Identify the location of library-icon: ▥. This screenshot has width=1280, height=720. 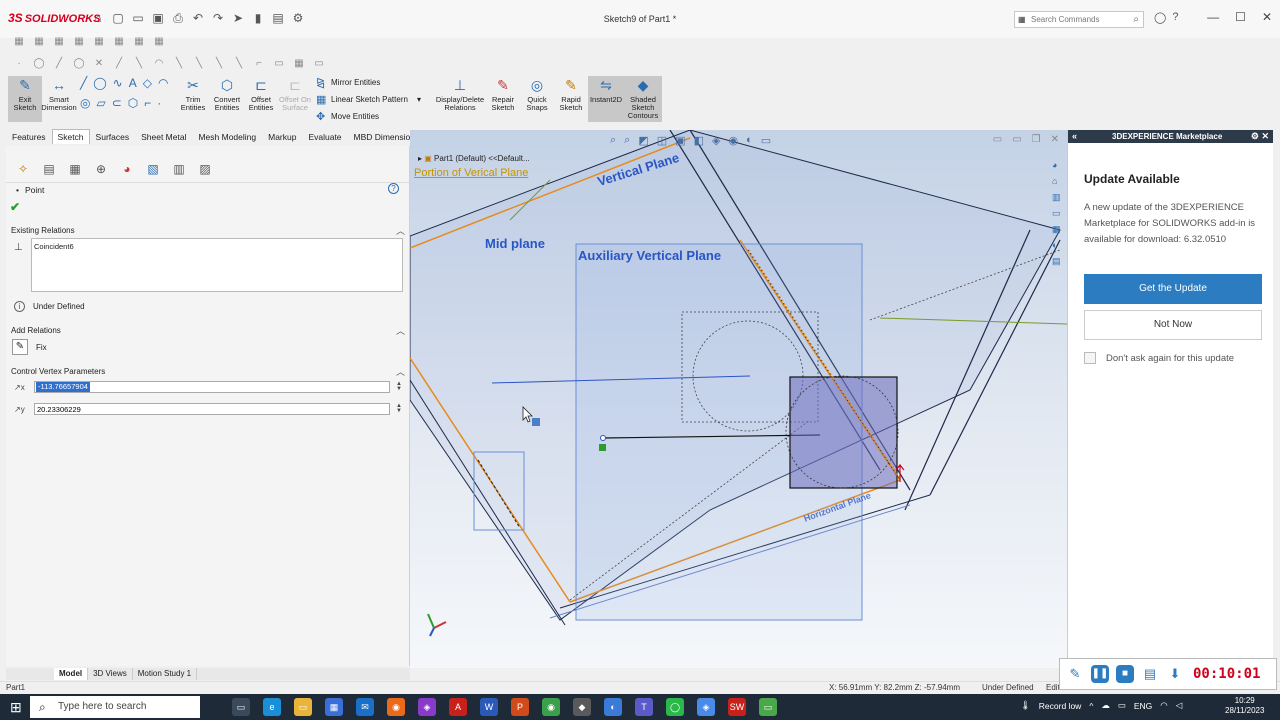
(1058, 199).